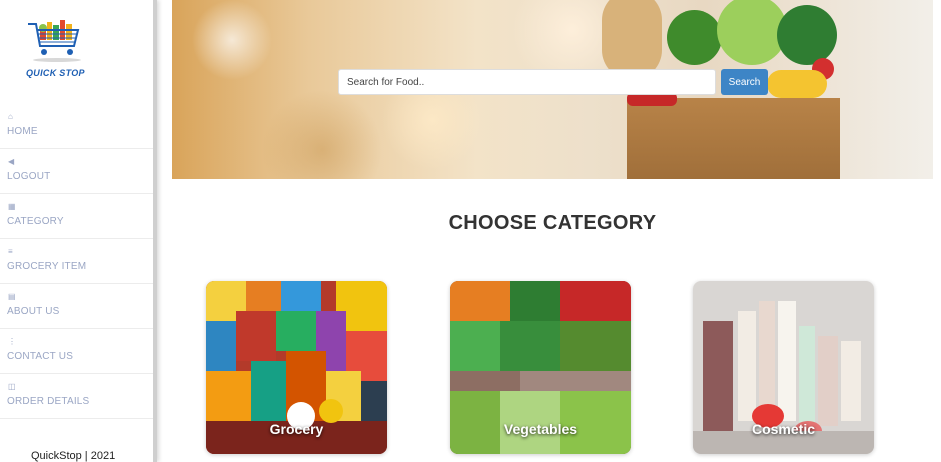  What do you see at coordinates (744, 82) in the screenshot?
I see `search-button: Search` at bounding box center [744, 82].